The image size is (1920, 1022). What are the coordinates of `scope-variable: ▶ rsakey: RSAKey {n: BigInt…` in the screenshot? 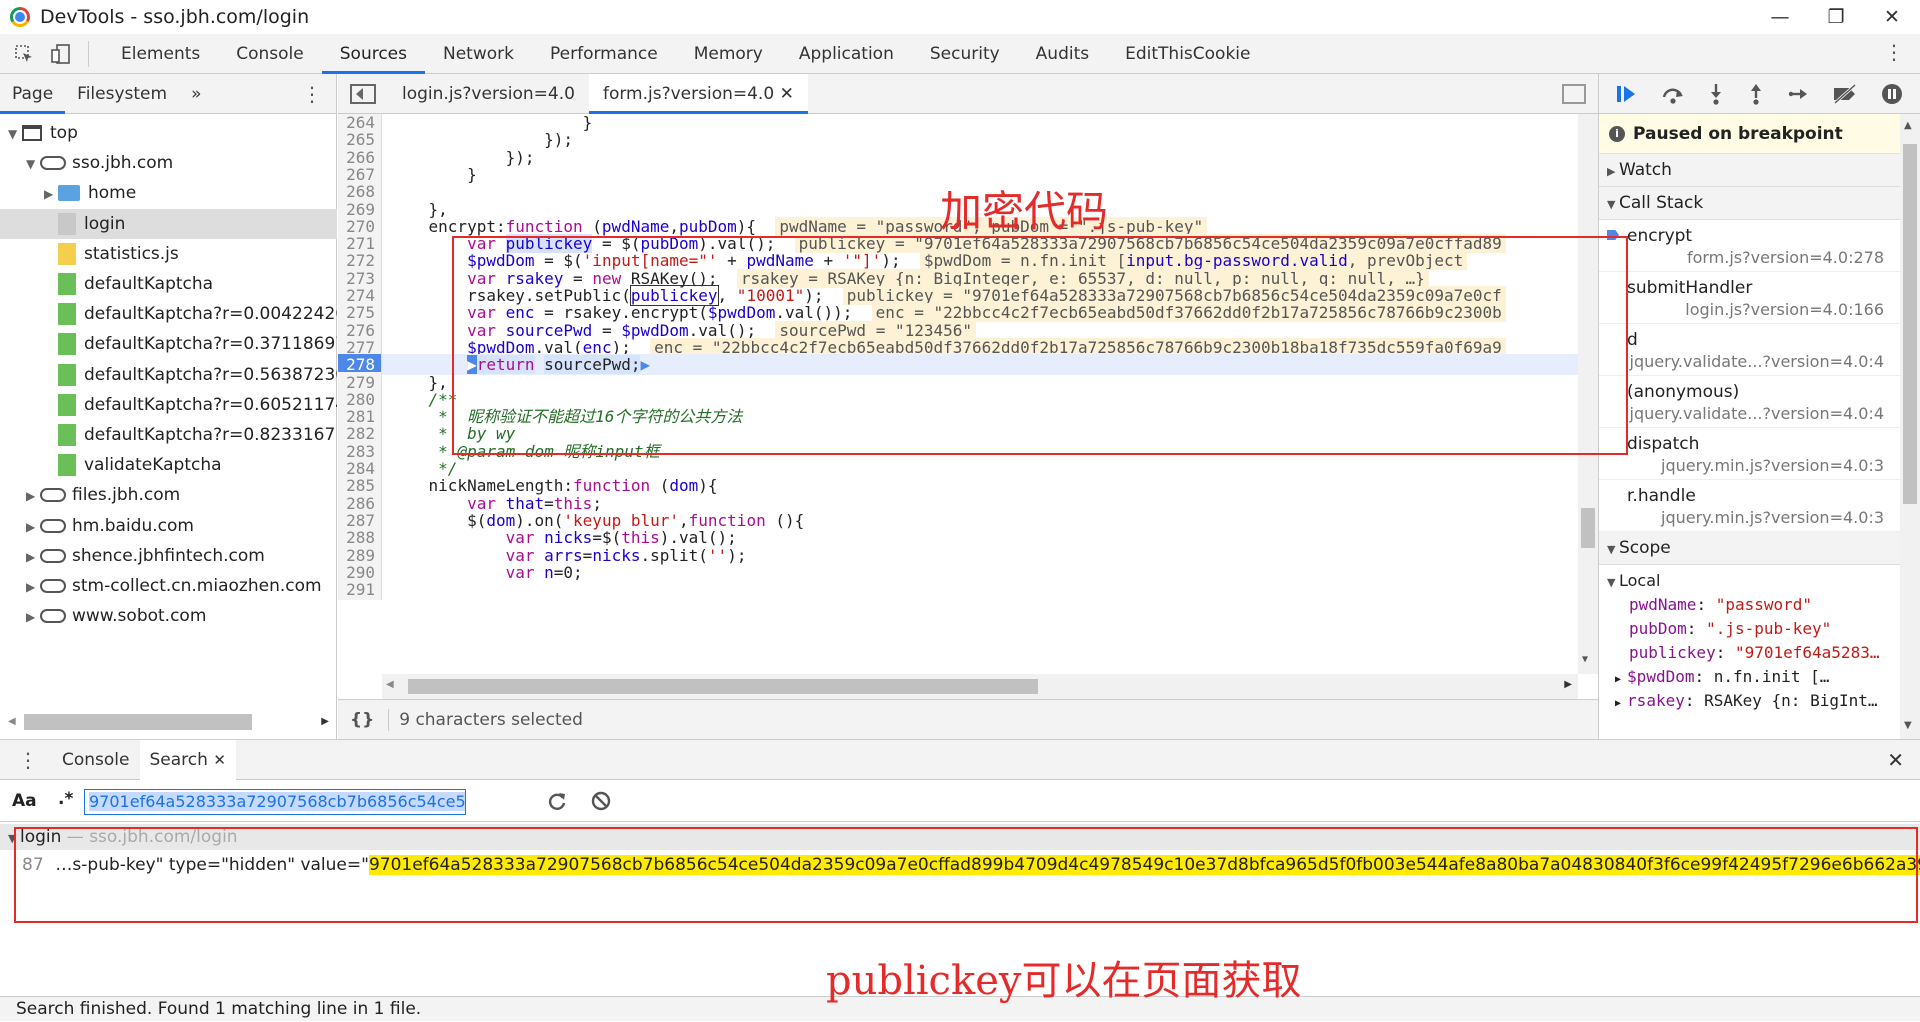 It's located at (1763, 701).